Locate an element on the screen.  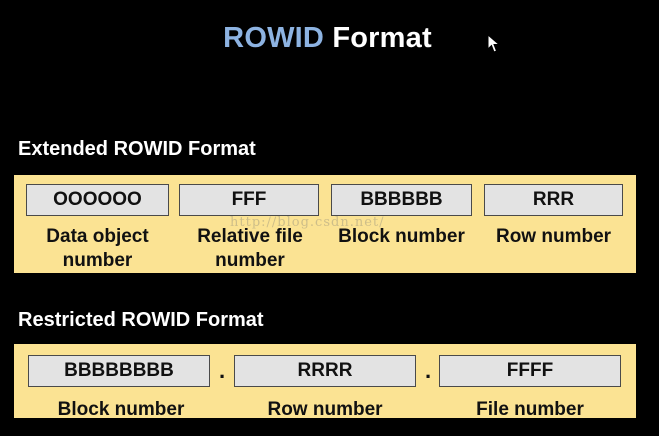
extended-field-row: RRR is located at coordinates (553, 200).